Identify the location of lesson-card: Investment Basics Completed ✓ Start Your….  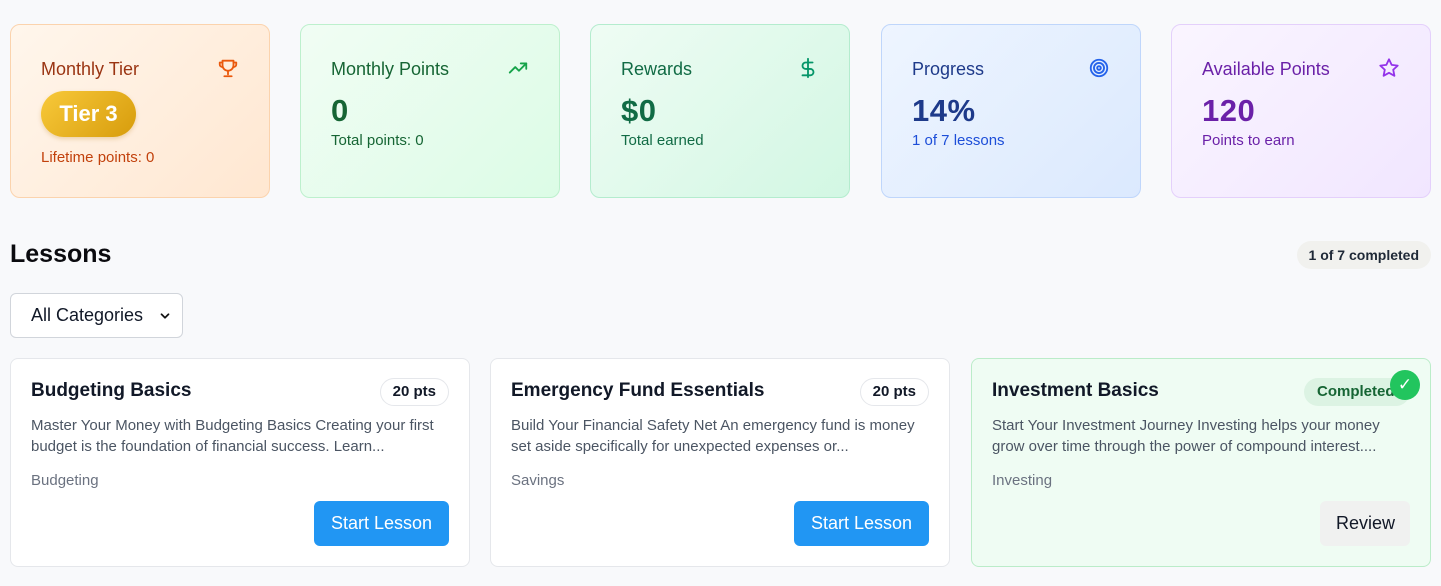
(1201, 462).